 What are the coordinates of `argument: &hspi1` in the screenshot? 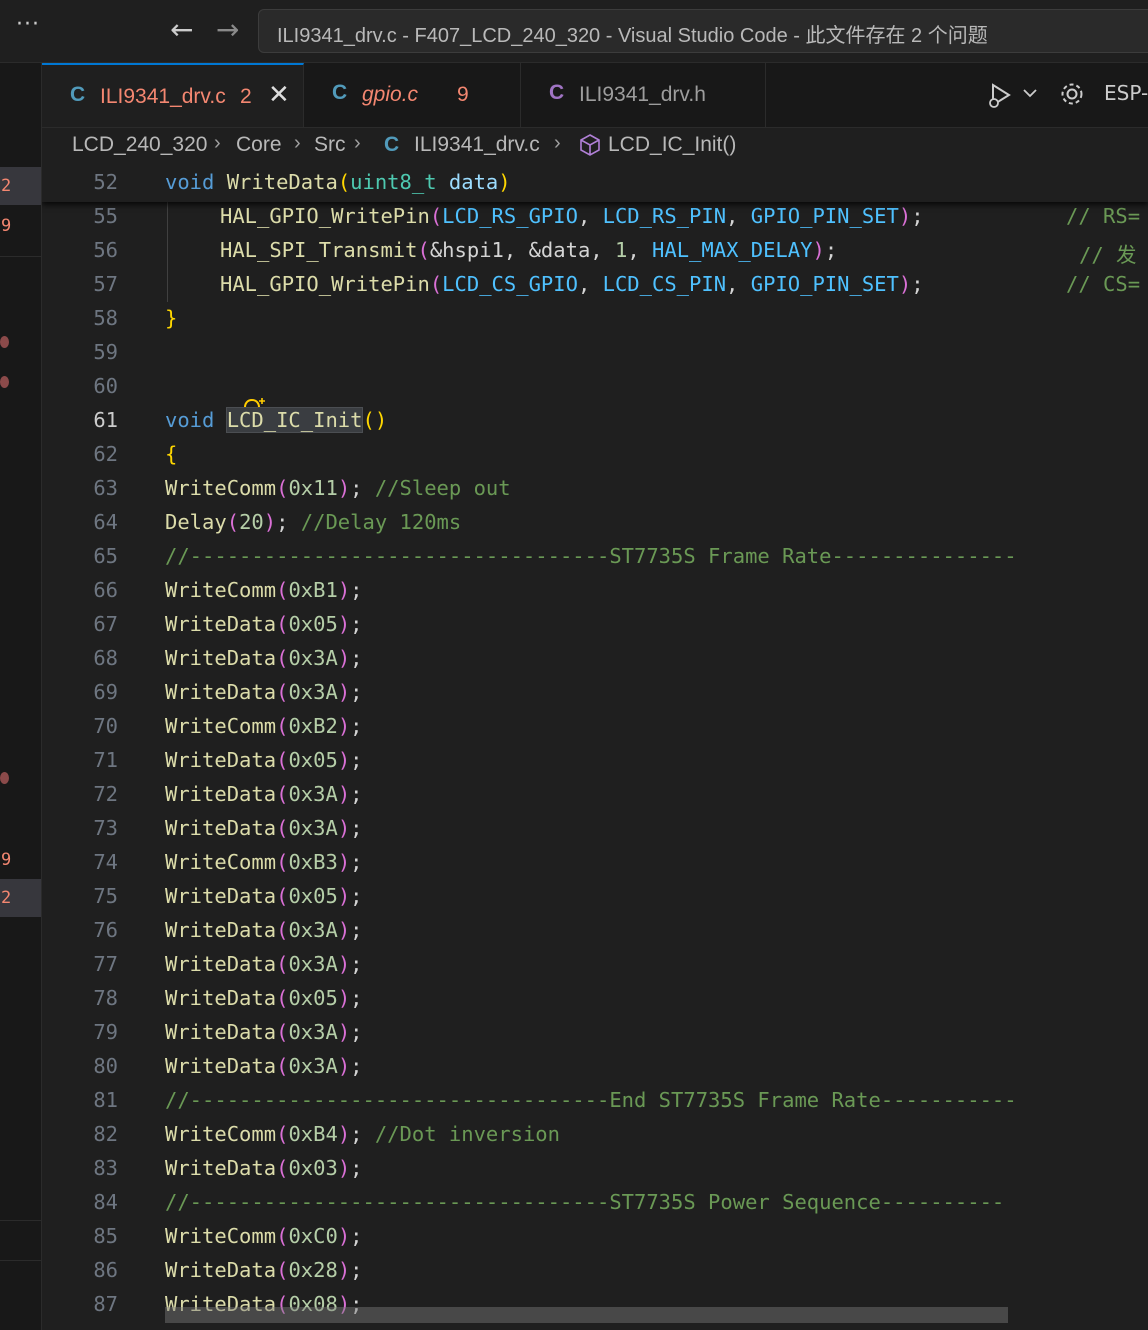 It's located at (466, 250).